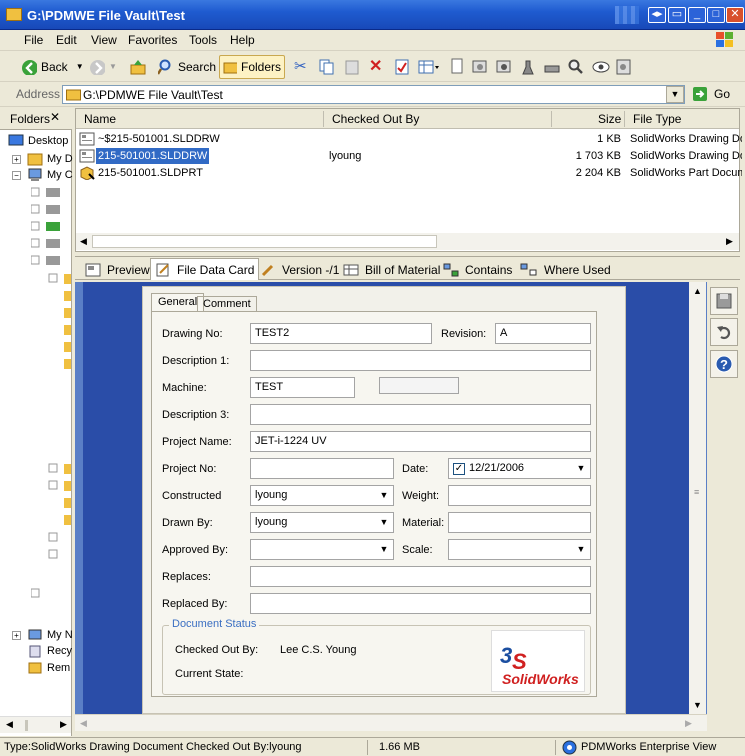 The height and width of the screenshot is (756, 745). I want to click on address-dropdown-button: ▼, so click(675, 94).